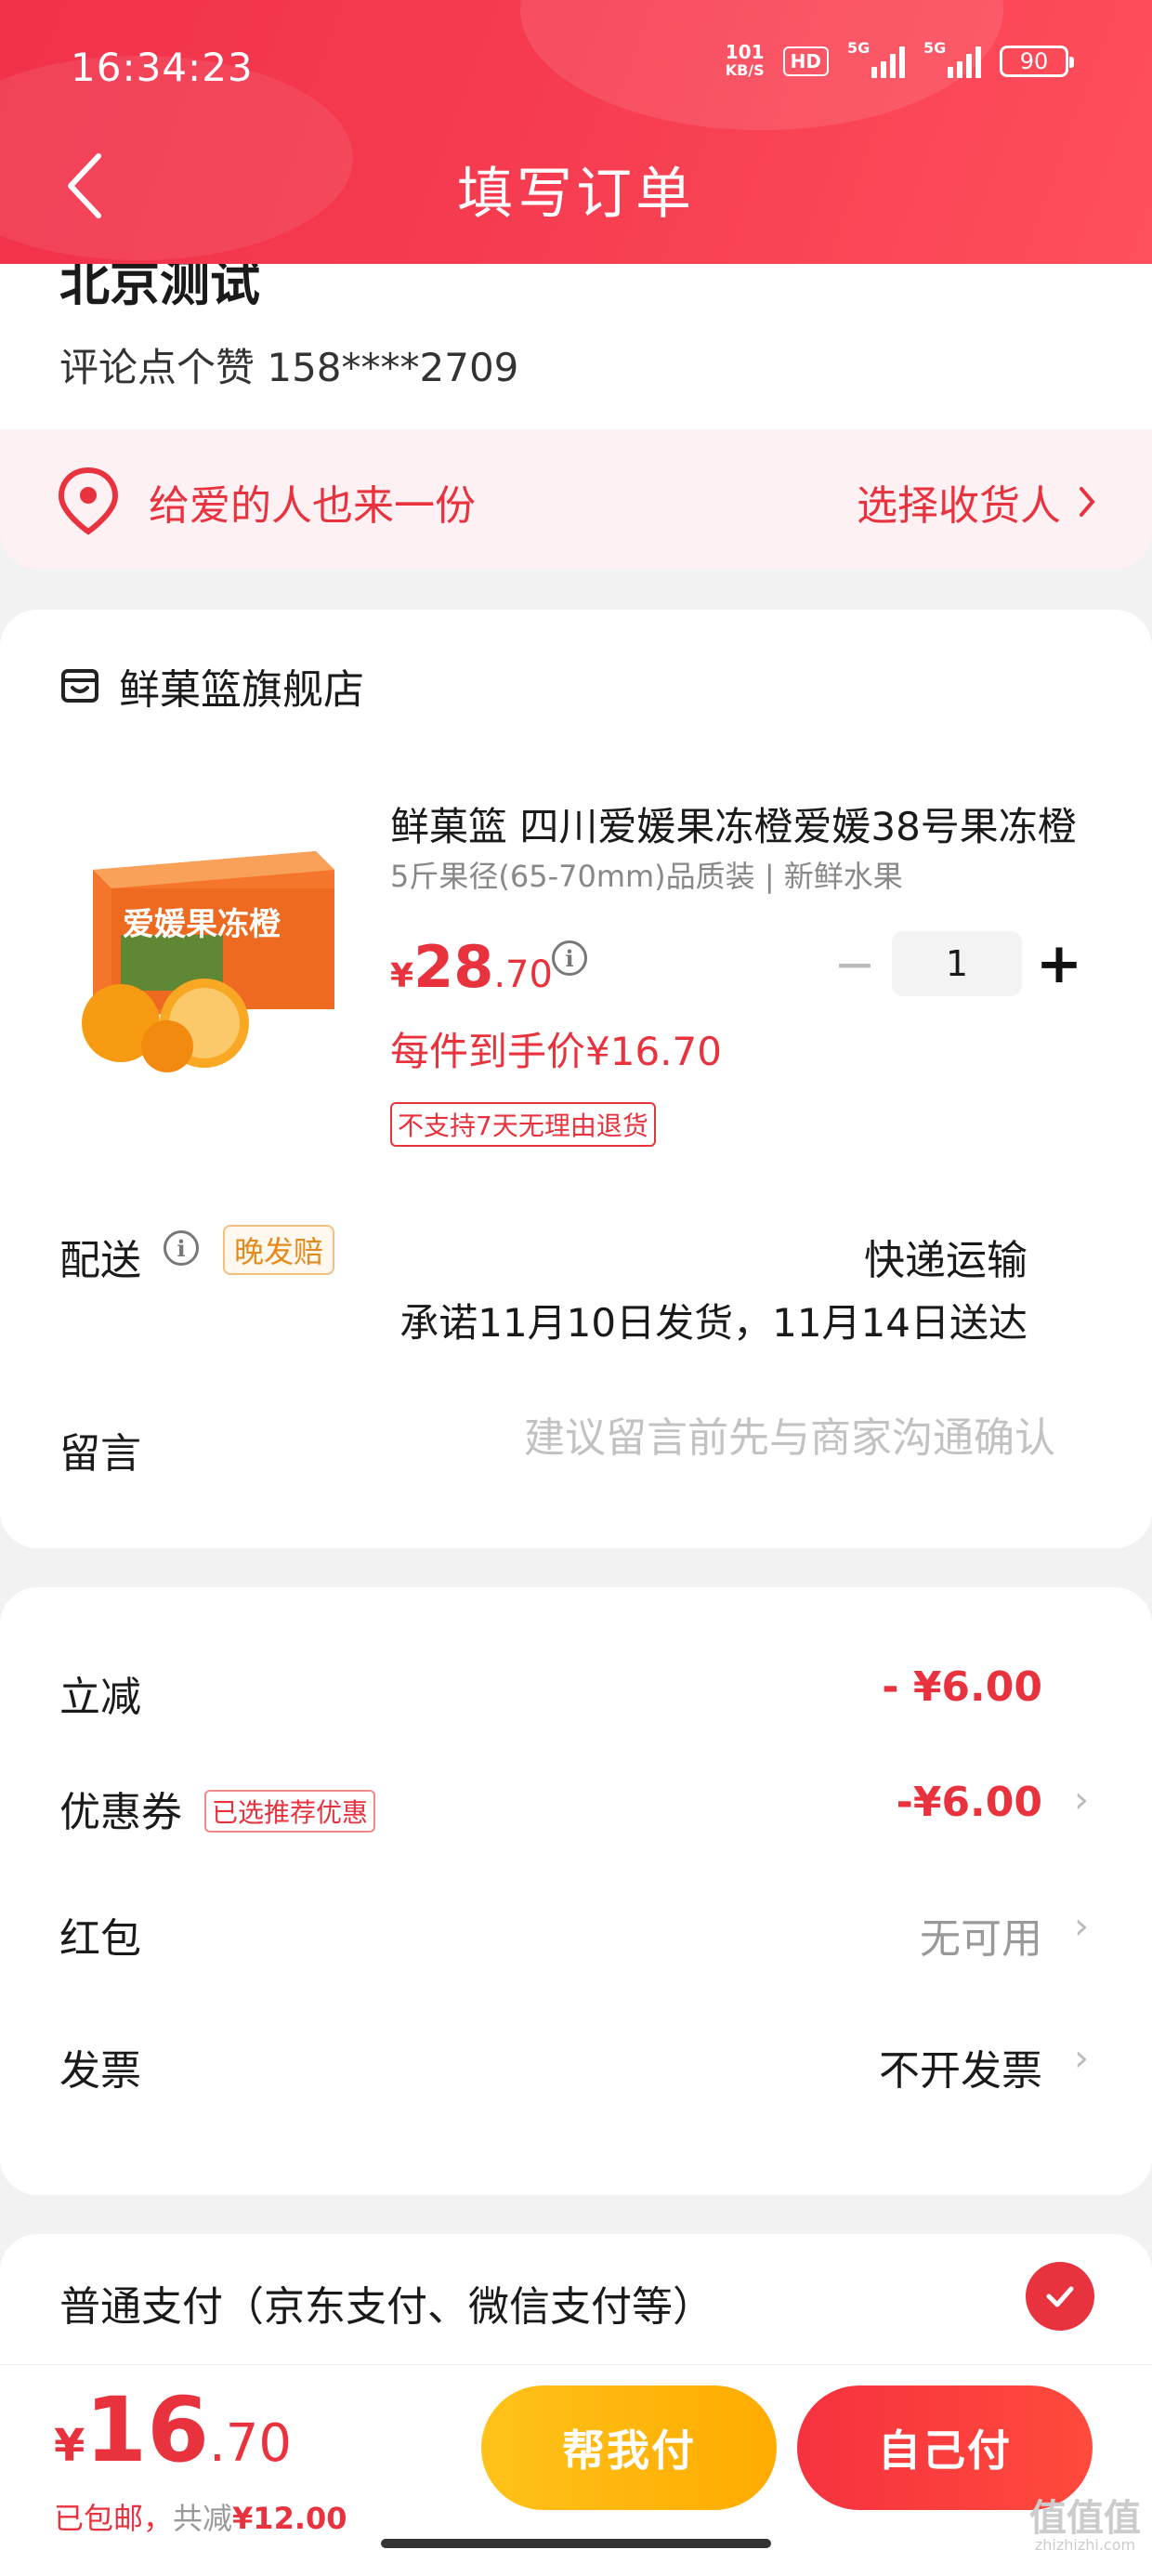 The width and height of the screenshot is (1152, 2576). I want to click on free-shipping-text: 已包邮，, so click(114, 2518).